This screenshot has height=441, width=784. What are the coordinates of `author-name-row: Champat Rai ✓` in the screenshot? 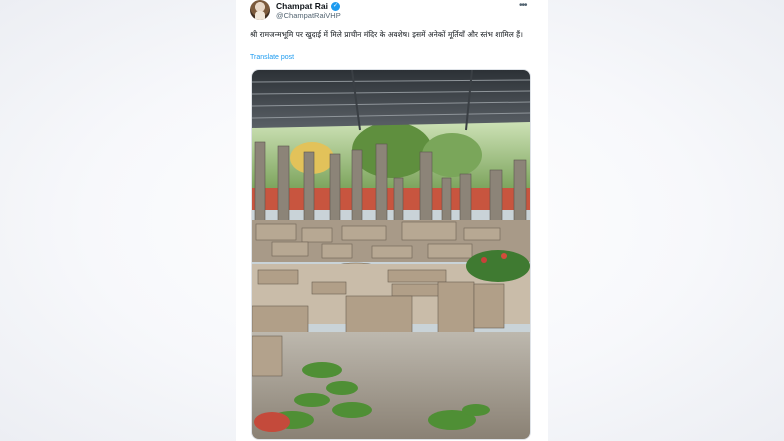 It's located at (308, 6).